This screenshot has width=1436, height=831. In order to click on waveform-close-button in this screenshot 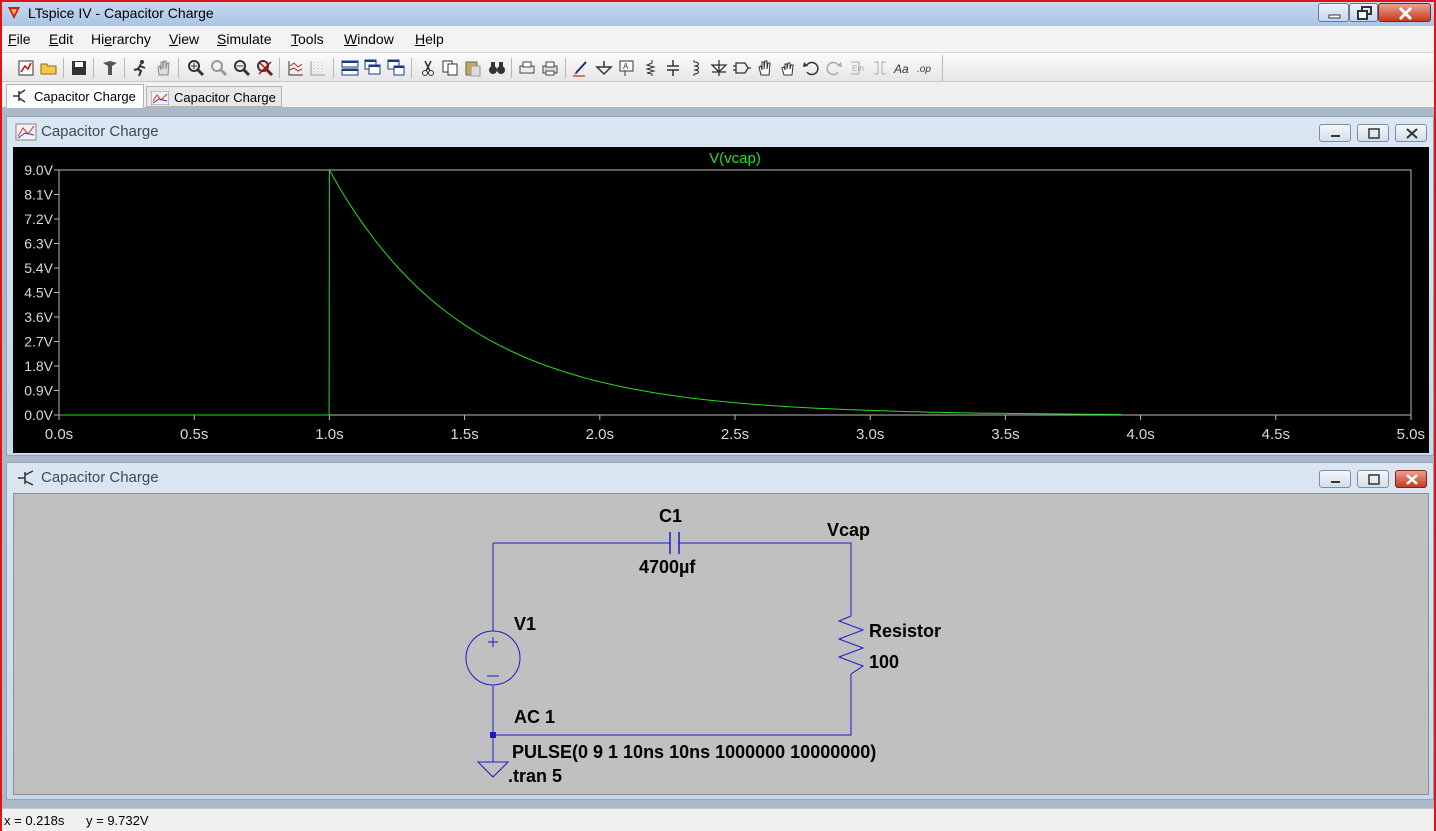, I will do `click(1411, 133)`.